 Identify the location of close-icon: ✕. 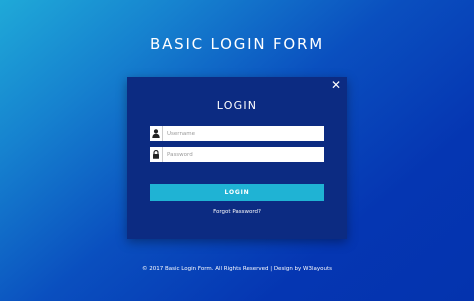
(336, 85).